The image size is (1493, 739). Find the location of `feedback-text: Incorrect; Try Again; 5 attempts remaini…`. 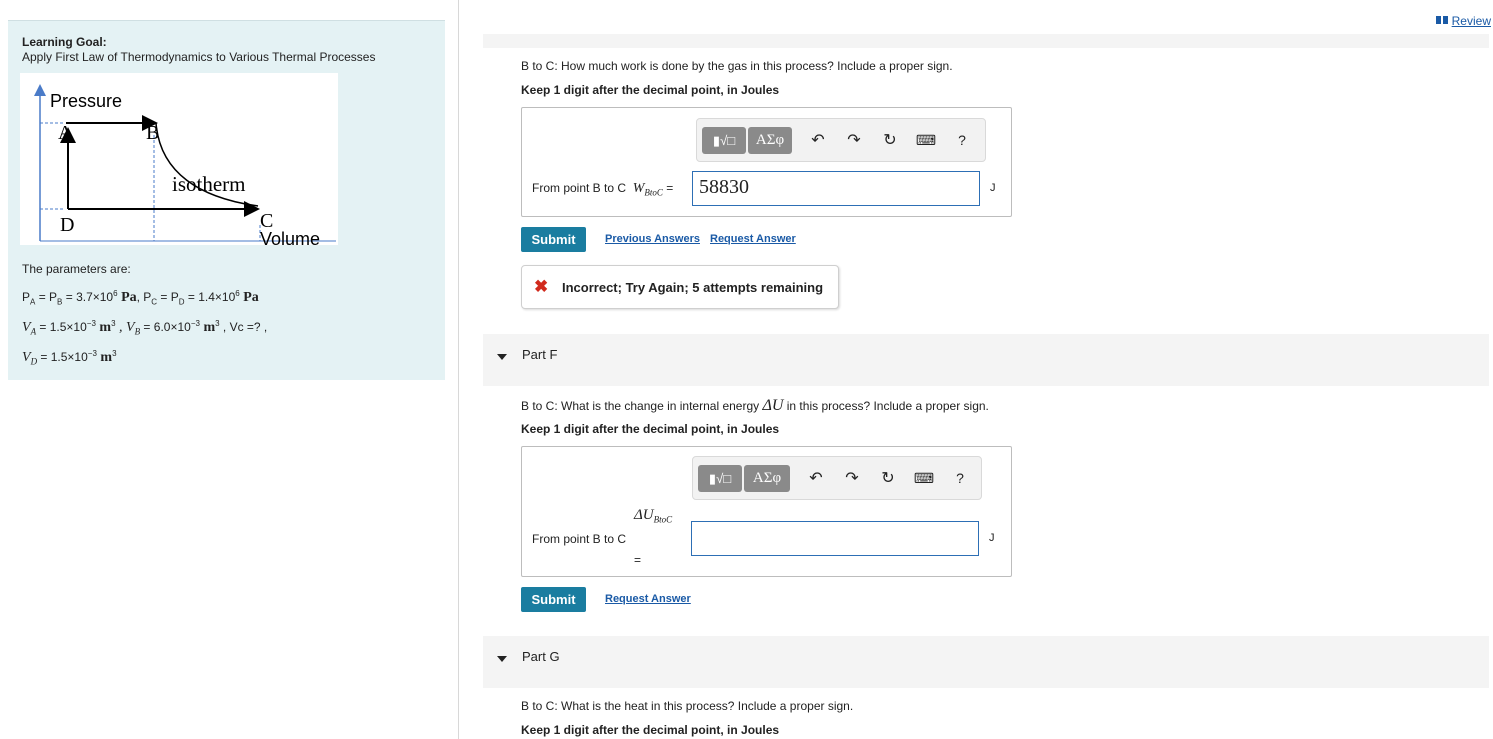

feedback-text: Incorrect; Try Again; 5 attempts remaini… is located at coordinates (693, 287).